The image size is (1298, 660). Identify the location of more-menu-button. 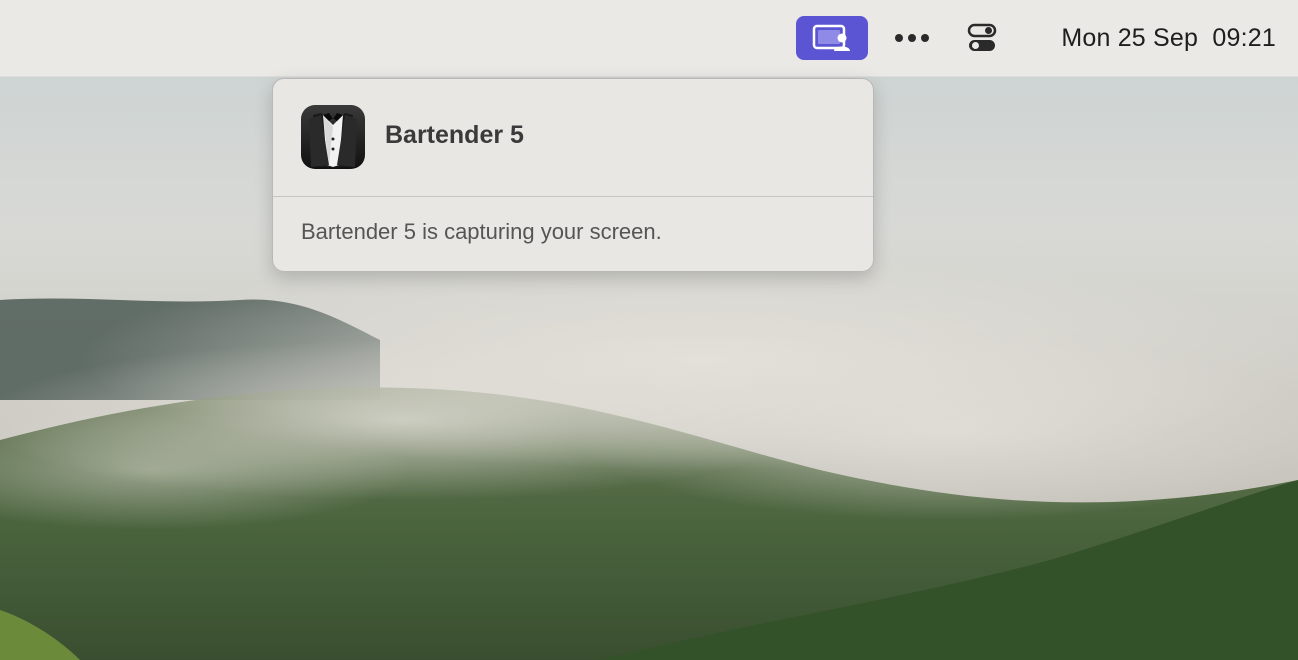
(912, 38).